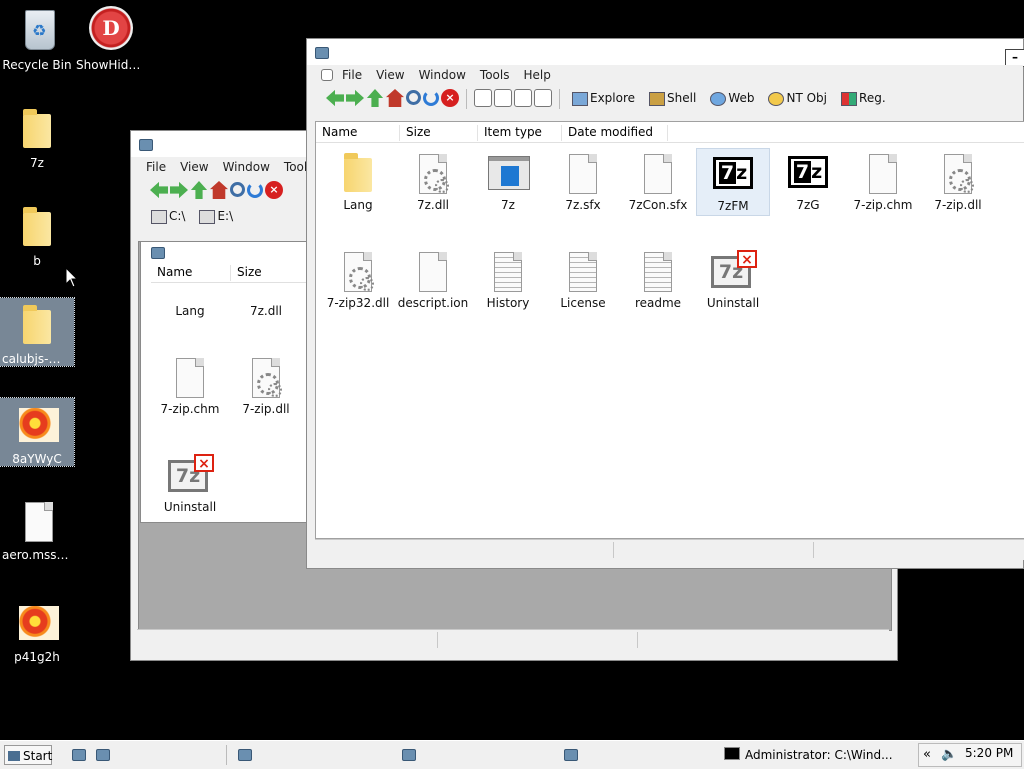 This screenshot has height=769, width=1024. Describe the element at coordinates (322, 53) in the screenshot. I see `window-icon` at that location.